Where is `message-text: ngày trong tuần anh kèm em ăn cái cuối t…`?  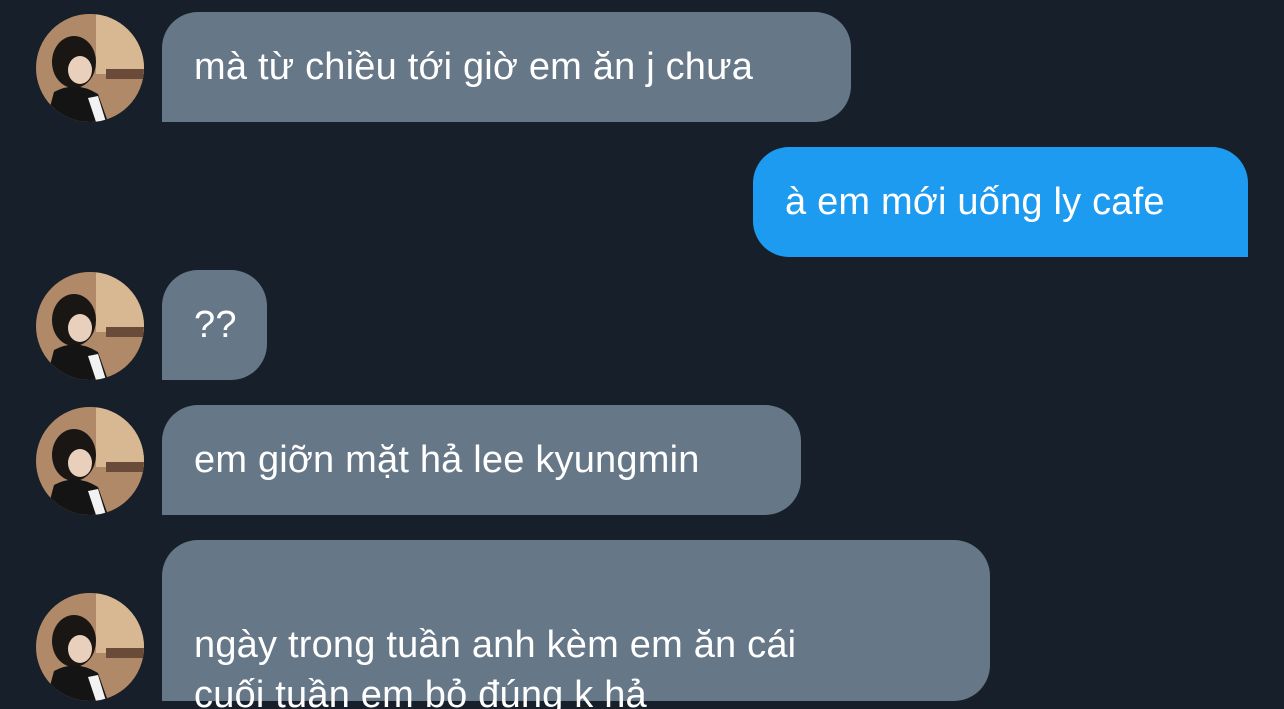 message-text: ngày trong tuần anh kèm em ăn cái cuối t… is located at coordinates (495, 666).